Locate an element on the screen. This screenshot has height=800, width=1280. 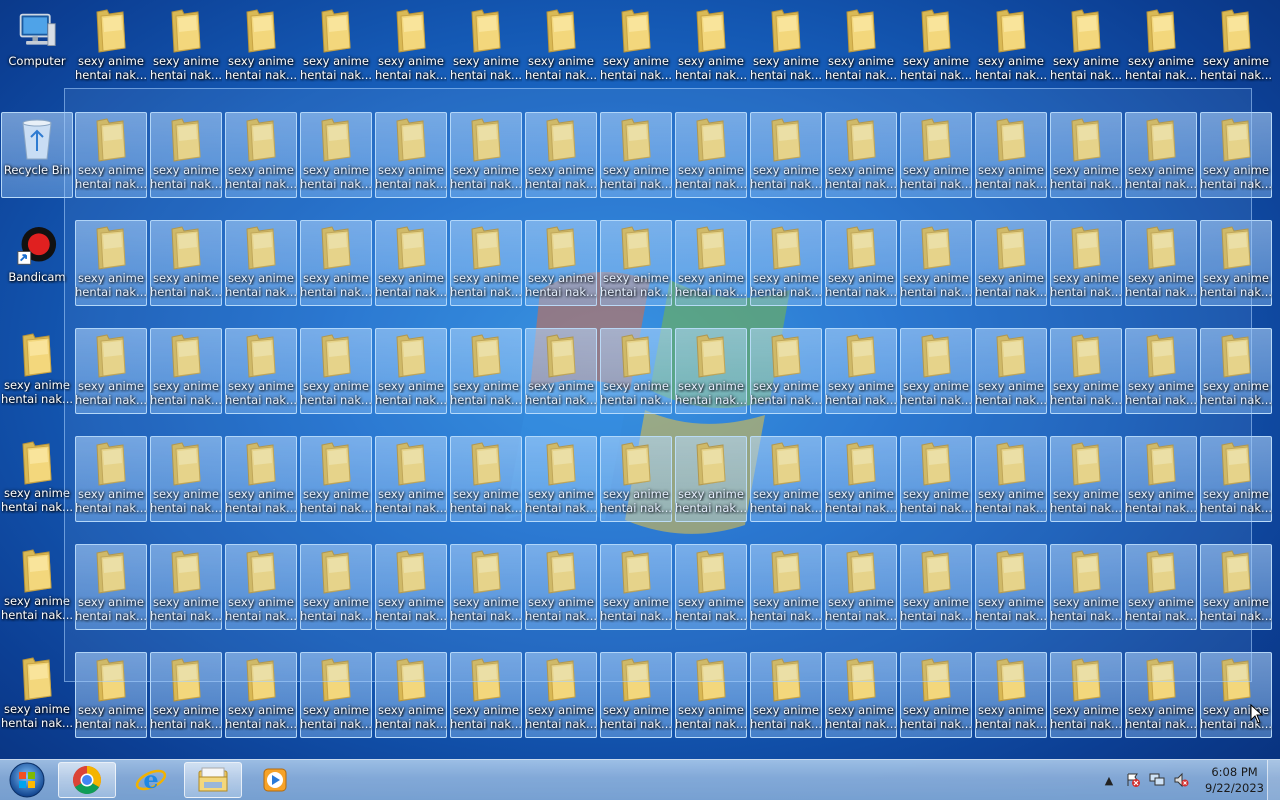
taskbar-ie-button: e is located at coordinates (151, 780).